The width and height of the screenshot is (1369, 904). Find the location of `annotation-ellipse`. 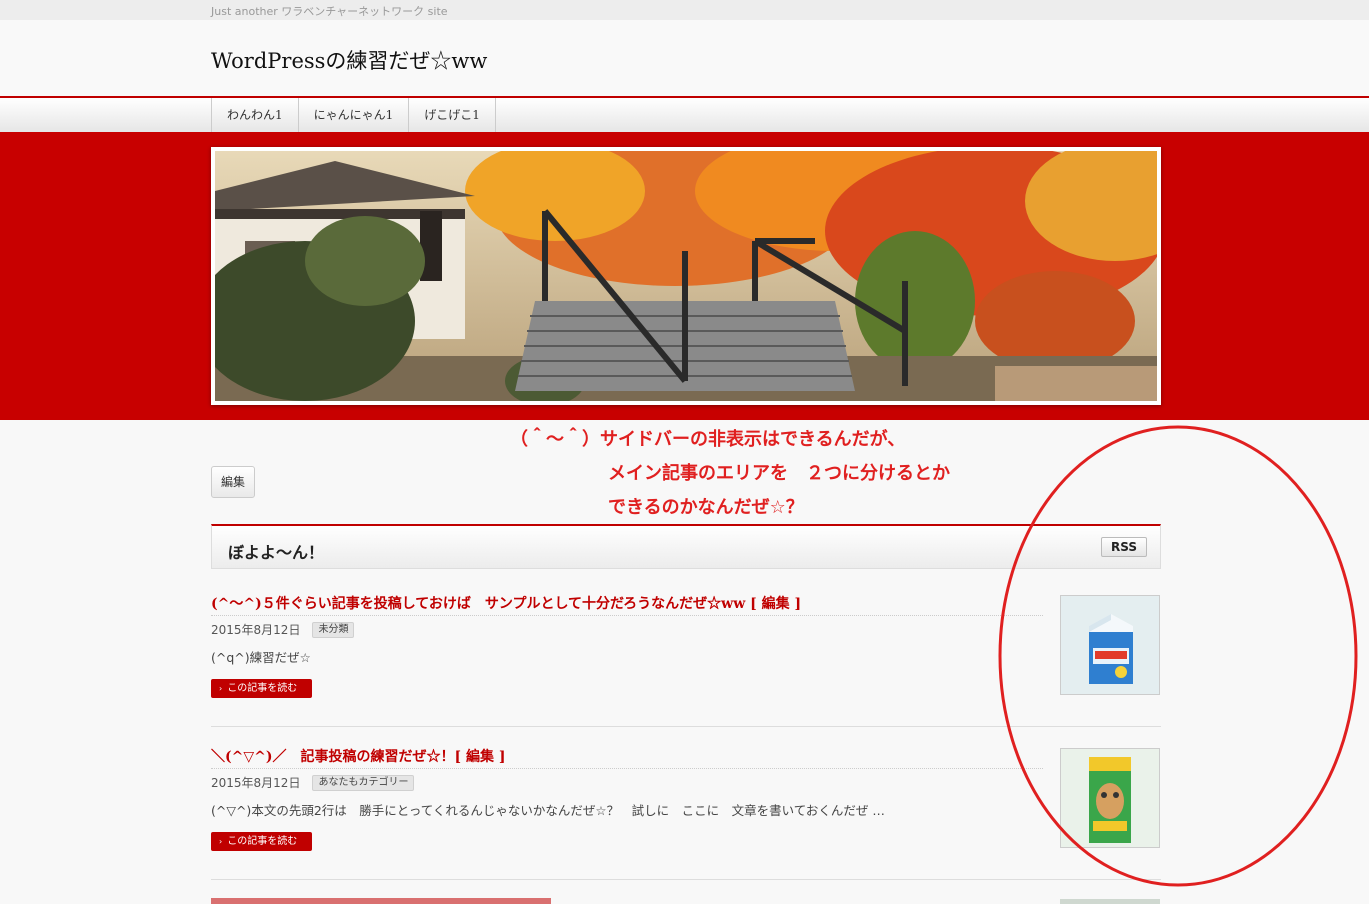

annotation-ellipse is located at coordinates (1178, 656).